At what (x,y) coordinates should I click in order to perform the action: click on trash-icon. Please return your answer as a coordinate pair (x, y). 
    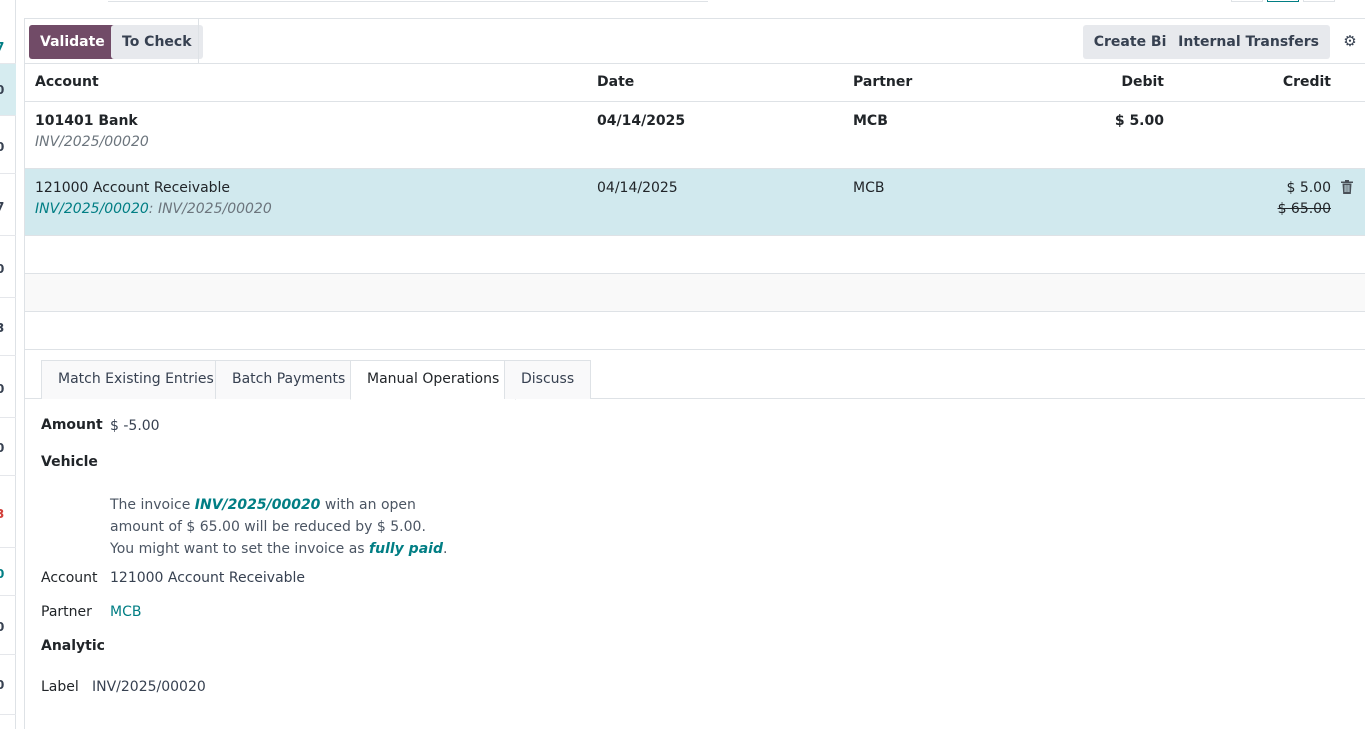
    Looking at the image, I should click on (1347, 187).